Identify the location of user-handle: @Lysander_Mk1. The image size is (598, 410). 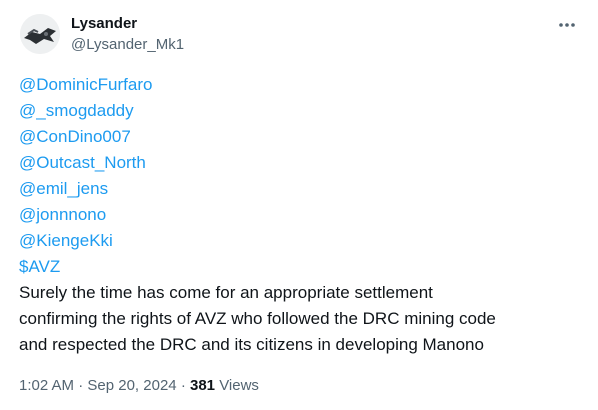
(127, 45).